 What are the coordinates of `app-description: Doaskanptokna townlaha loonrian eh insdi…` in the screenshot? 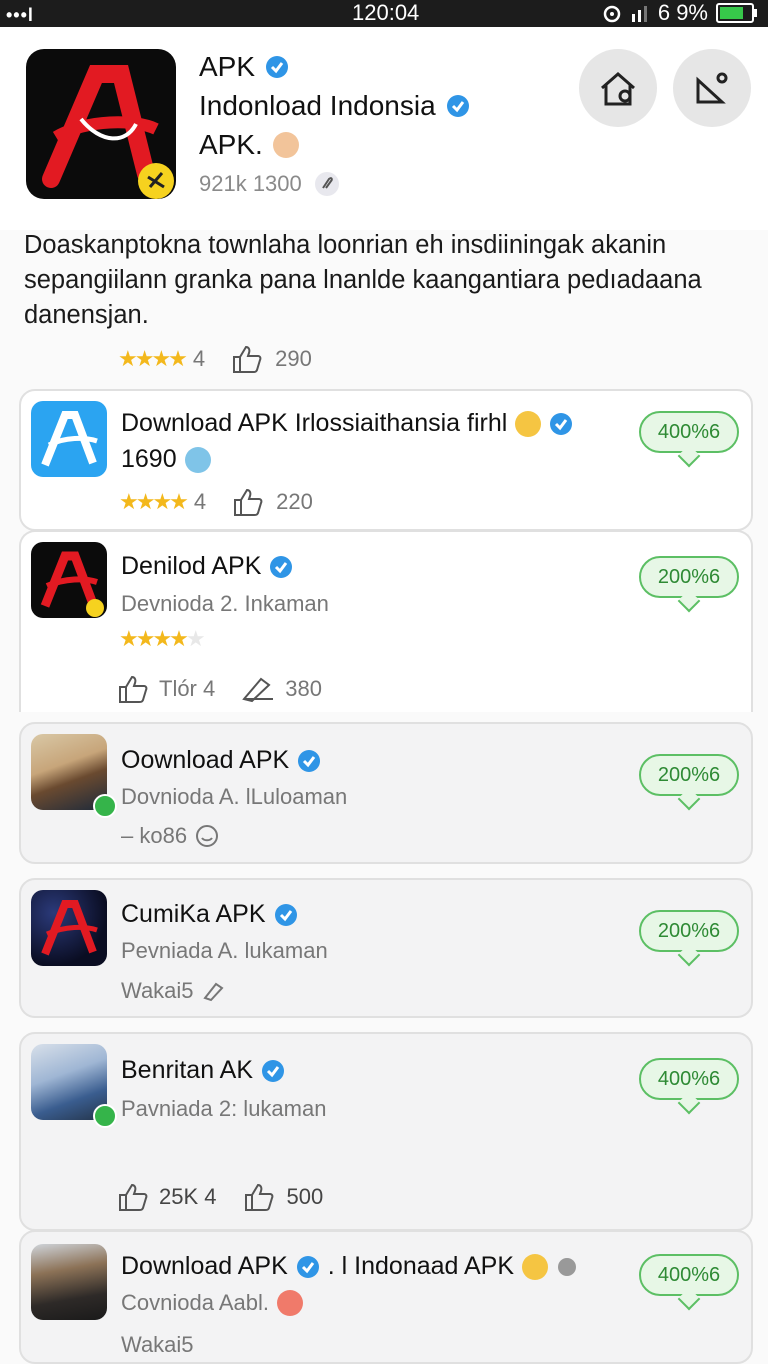 It's located at (363, 280).